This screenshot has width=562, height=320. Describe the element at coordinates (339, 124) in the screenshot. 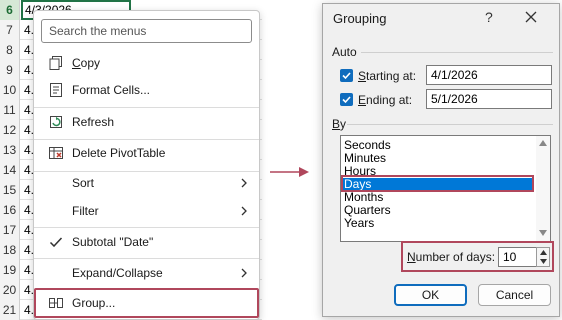

I see `by-group-label: By` at that location.